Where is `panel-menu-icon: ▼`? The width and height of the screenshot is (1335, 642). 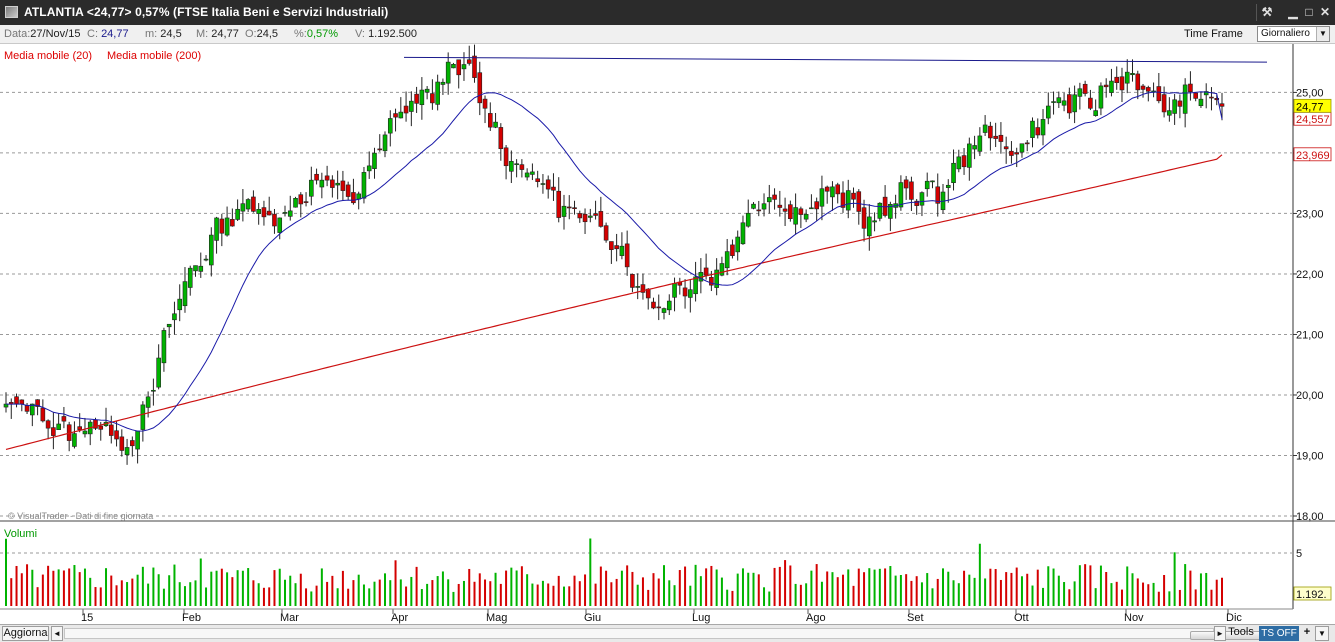
panel-menu-icon: ▼ is located at coordinates (1322, 633).